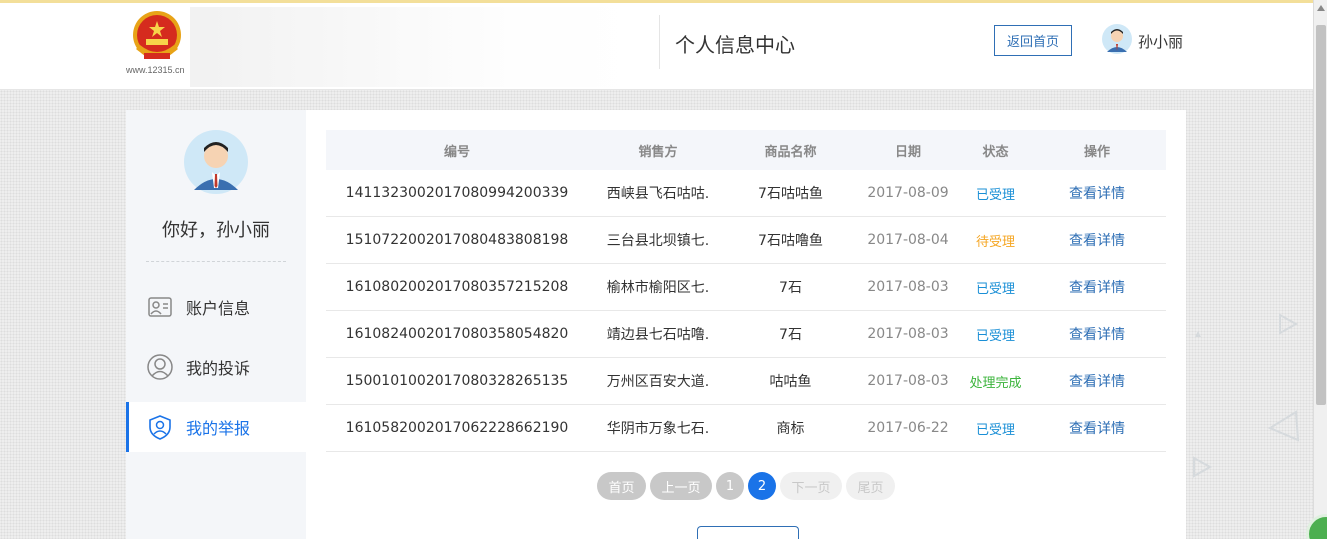 The height and width of the screenshot is (539, 1327). I want to click on cell-seller: 靖边县七石咕噜., so click(658, 335).